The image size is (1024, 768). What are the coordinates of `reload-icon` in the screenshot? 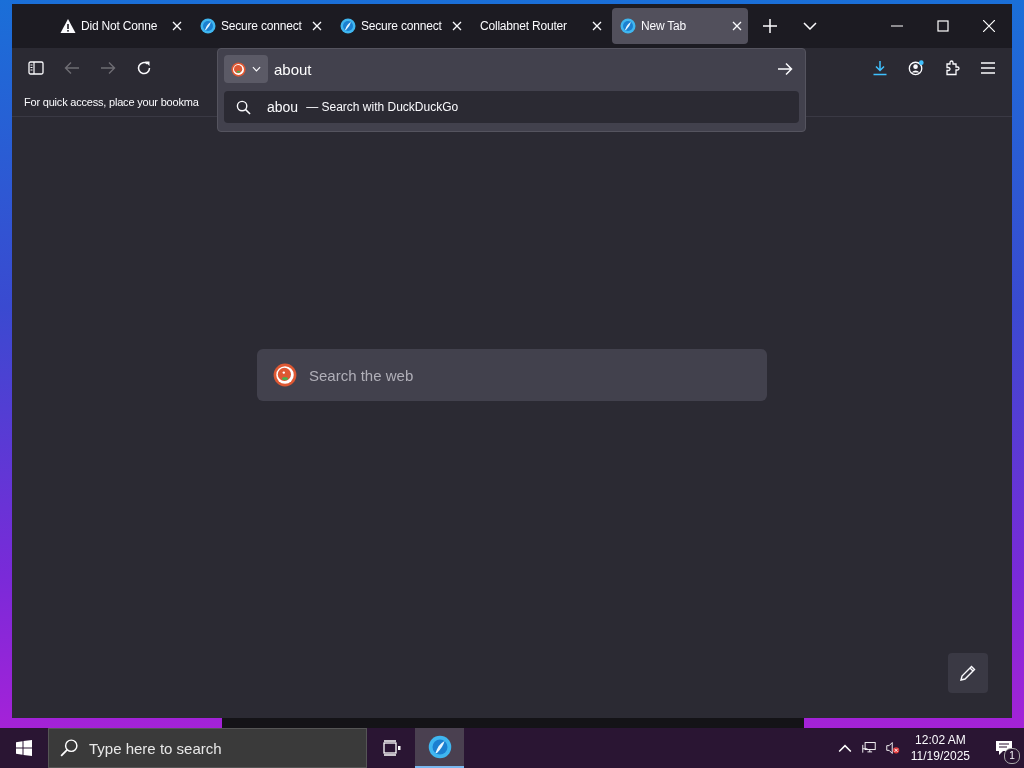 It's located at (144, 68).